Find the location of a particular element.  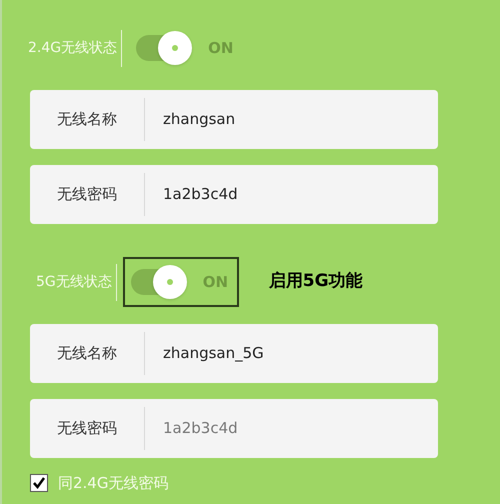

checkbox is located at coordinates (39, 483).